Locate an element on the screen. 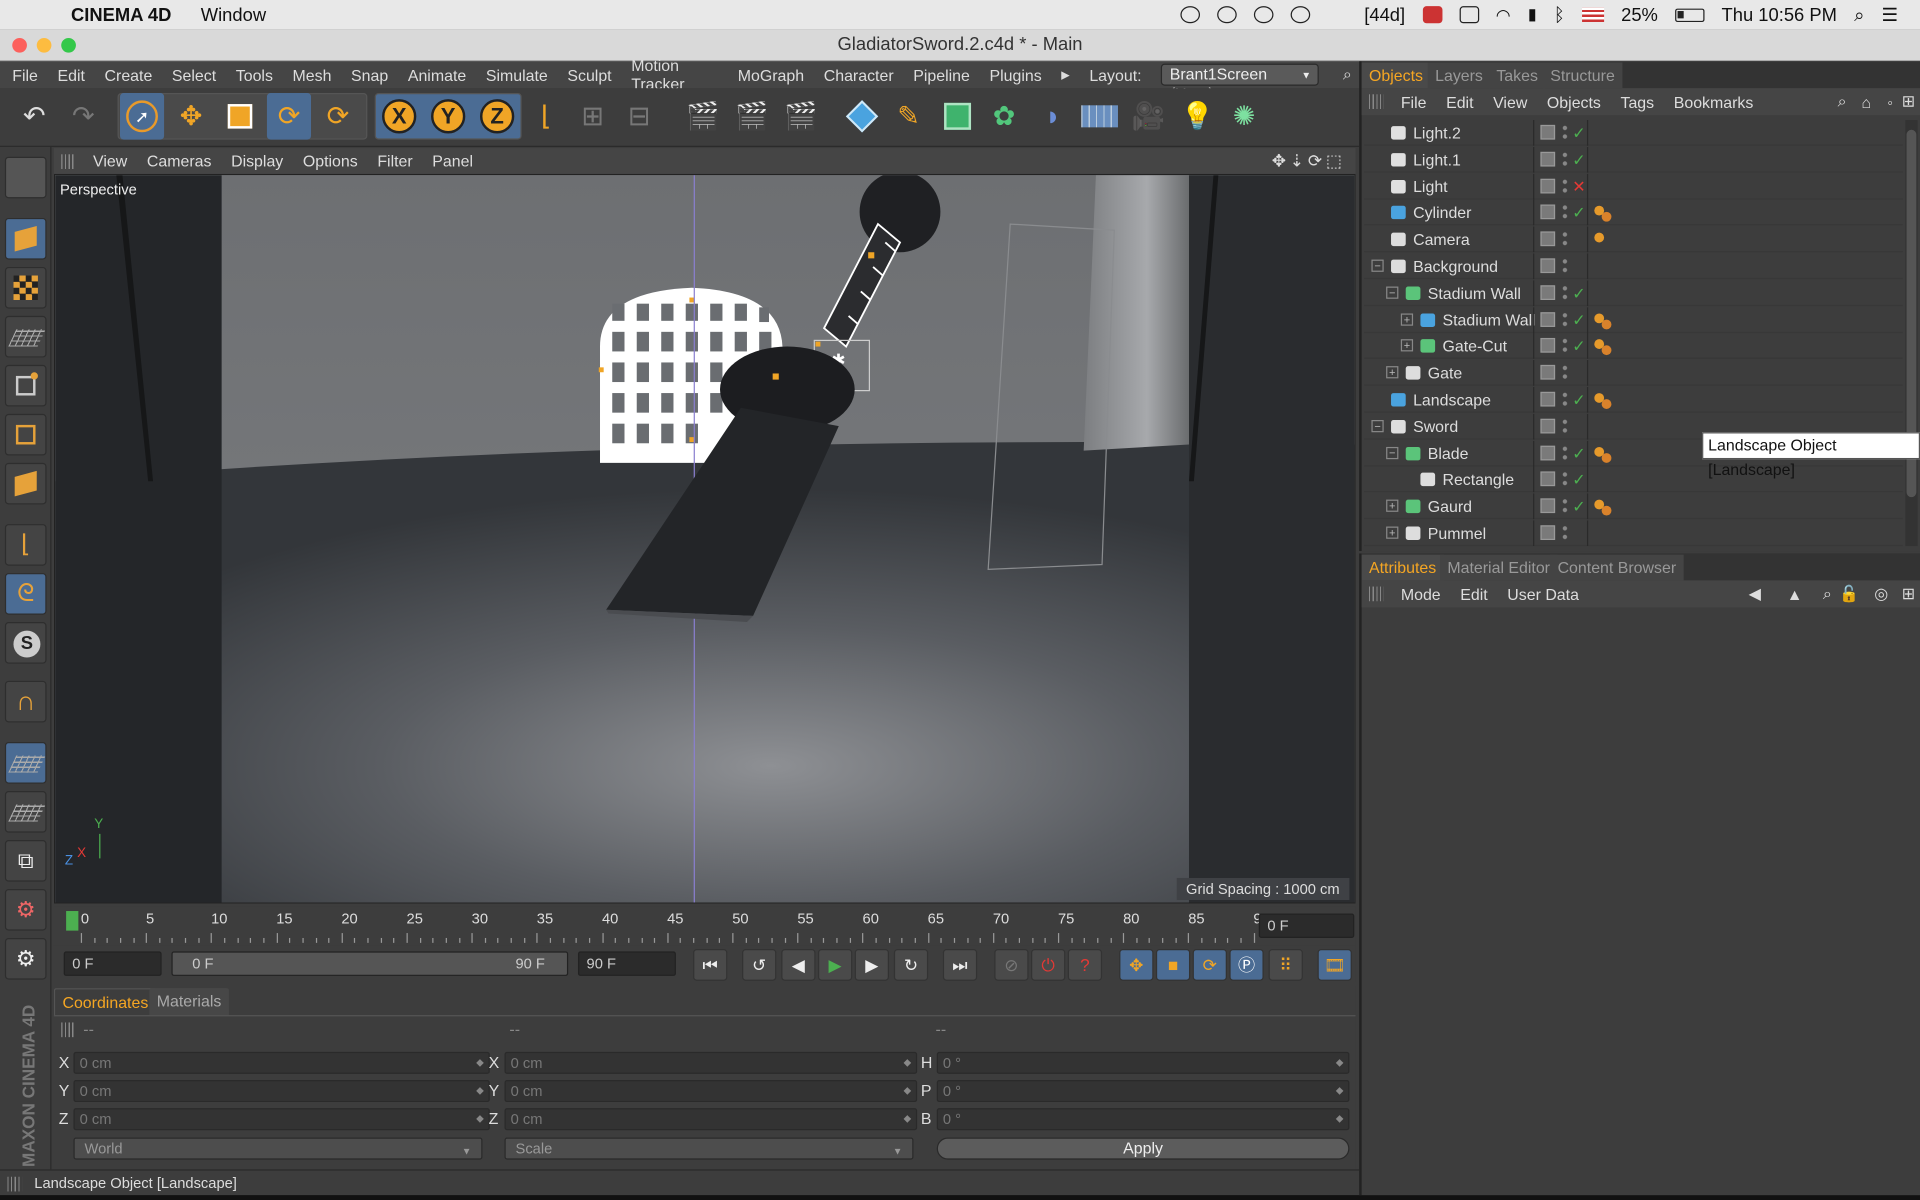 This screenshot has width=1920, height=1200. menu-edit: Edit is located at coordinates (70, 75).